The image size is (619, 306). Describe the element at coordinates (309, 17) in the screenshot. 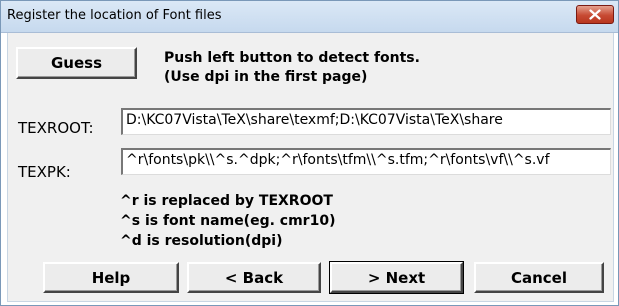

I see `title-bar: Register the location of Font files` at that location.